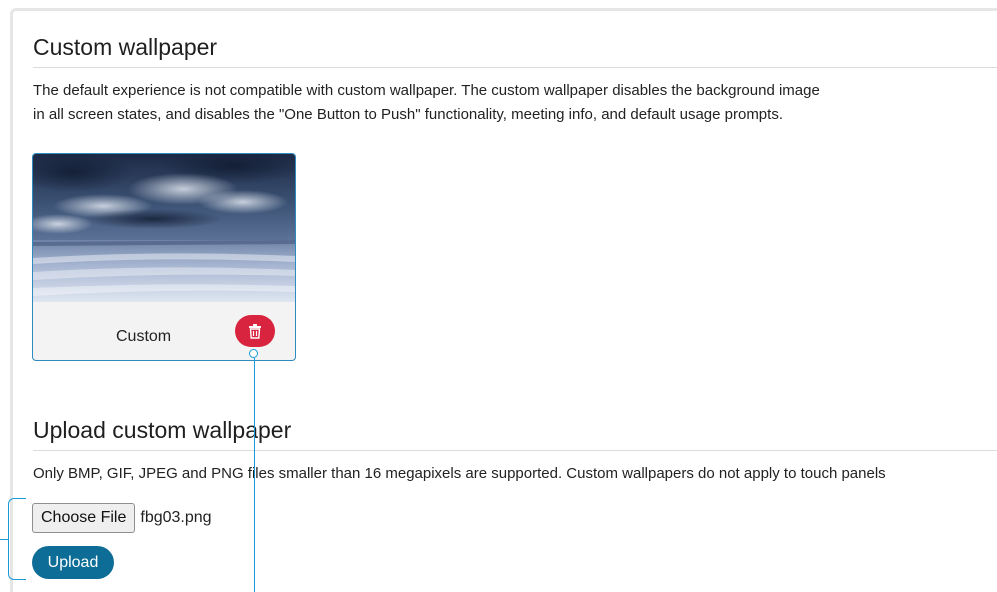 Image resolution: width=997 pixels, height=592 pixels. Describe the element at coordinates (253, 353) in the screenshot. I see `annotation-callout-dot` at that location.